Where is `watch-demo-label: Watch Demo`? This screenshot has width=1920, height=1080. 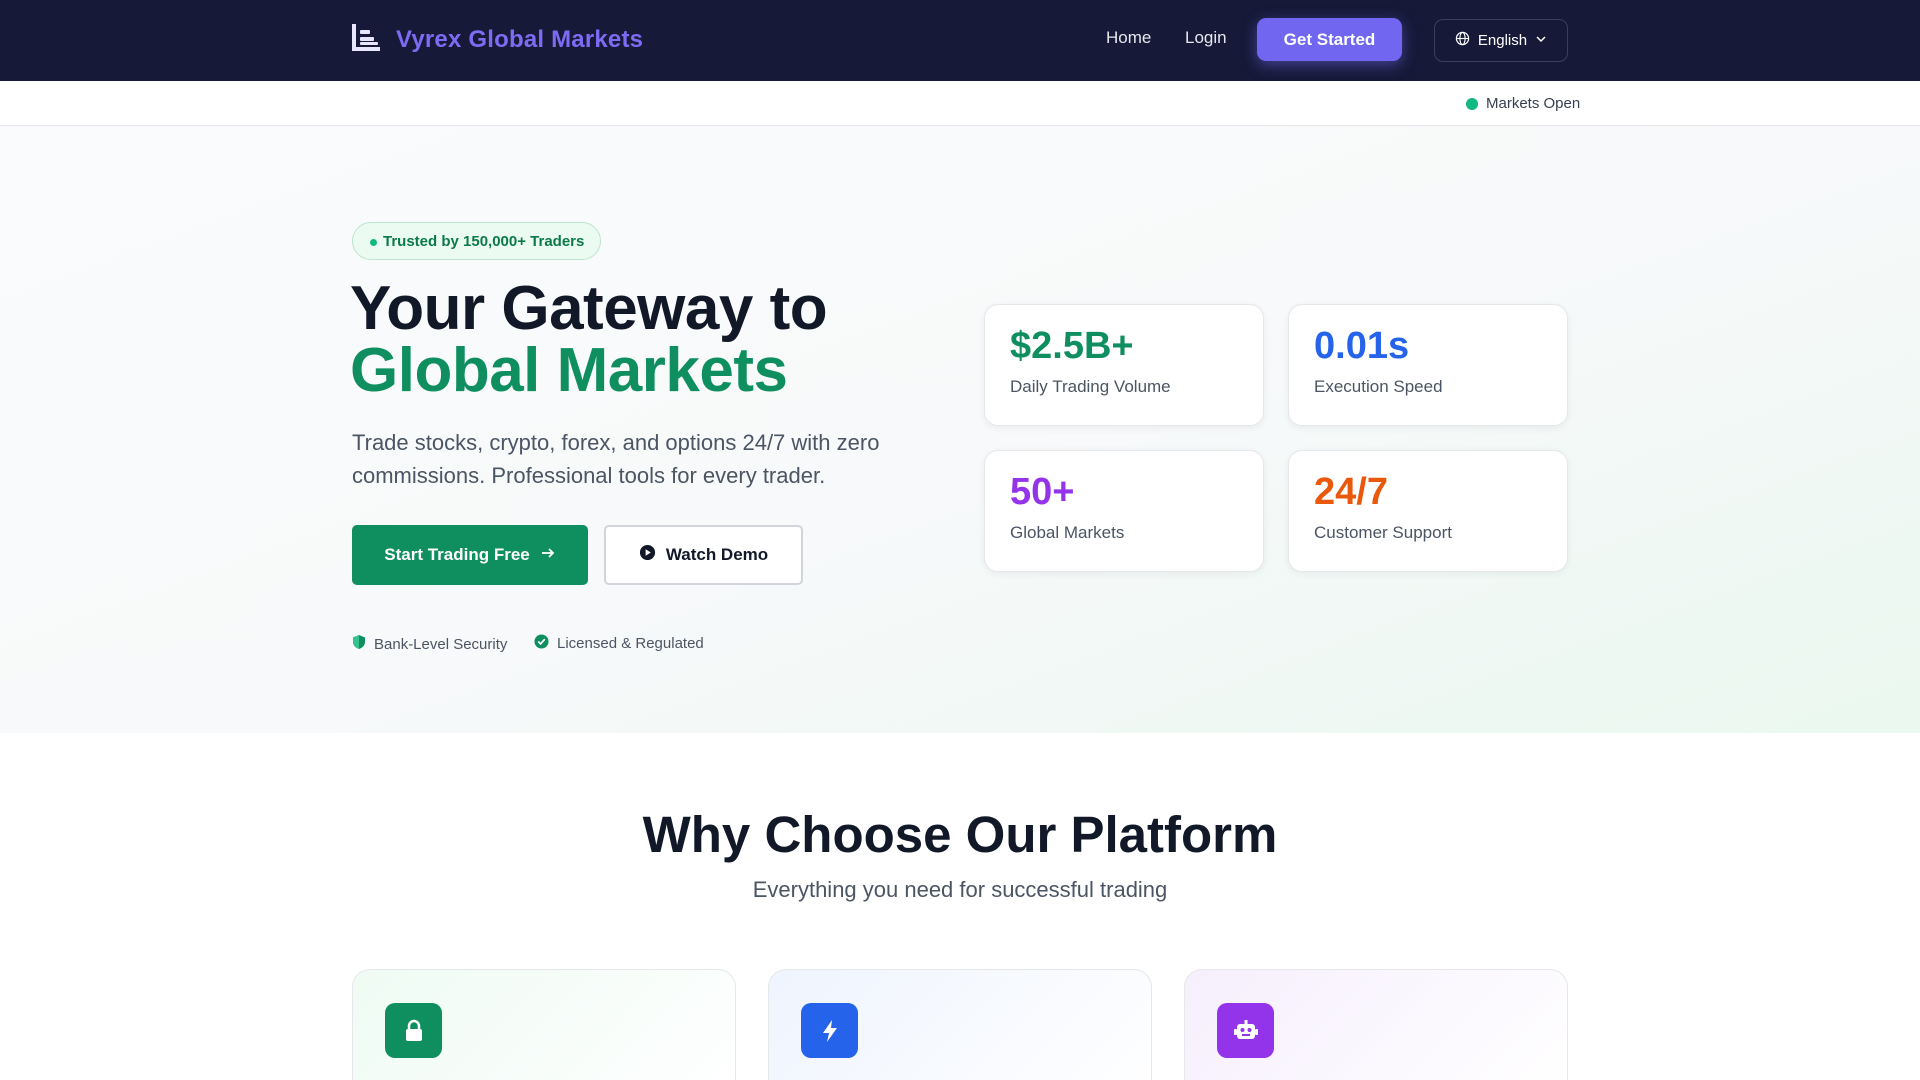
watch-demo-label: Watch Demo is located at coordinates (717, 554).